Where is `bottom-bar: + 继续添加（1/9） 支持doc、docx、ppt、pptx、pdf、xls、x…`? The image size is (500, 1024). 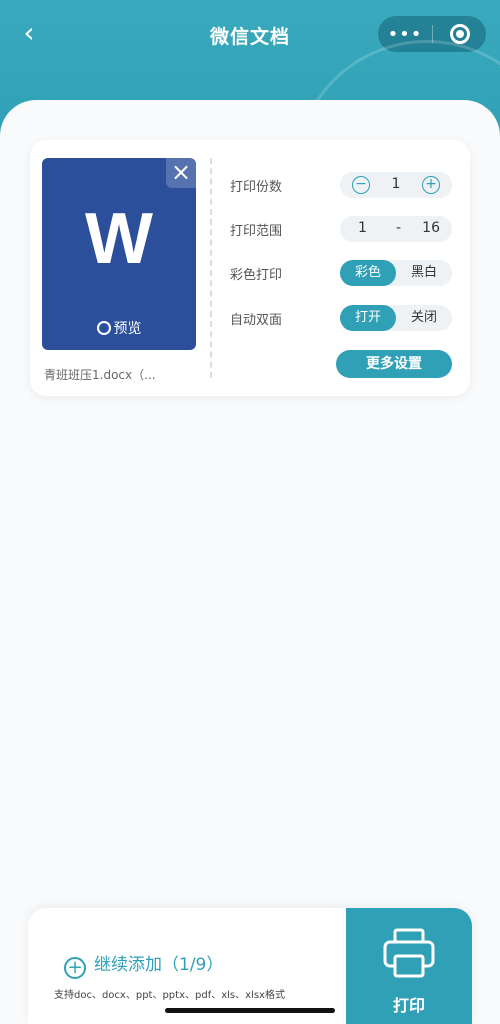 bottom-bar: + 继续添加（1/9） 支持doc、docx、ppt、pptx、pdf、xls、x… is located at coordinates (250, 966).